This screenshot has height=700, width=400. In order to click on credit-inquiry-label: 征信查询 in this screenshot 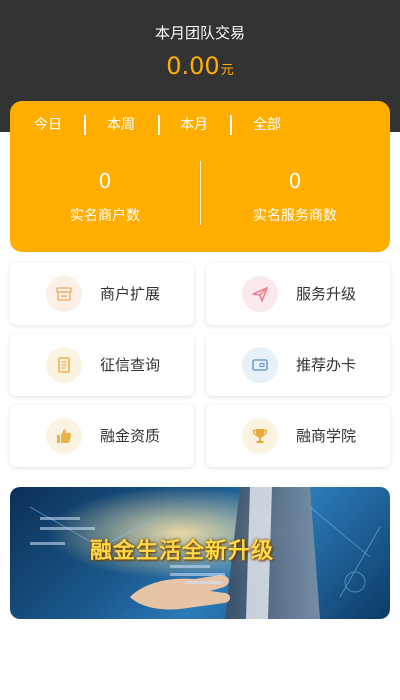, I will do `click(130, 365)`.